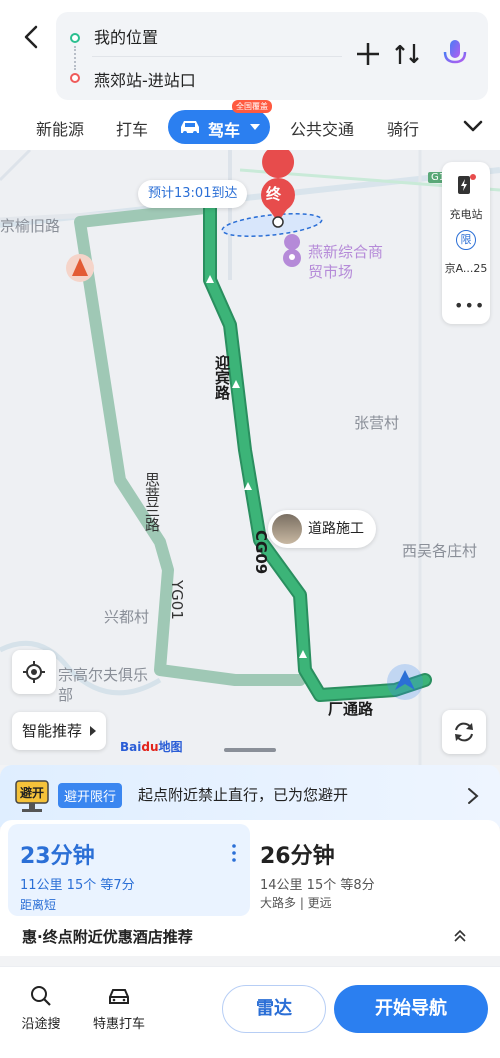 Image resolution: width=500 pixels, height=1058 pixels. Describe the element at coordinates (466, 268) in the screenshot. I see `restriction-label: 京A...25` at that location.